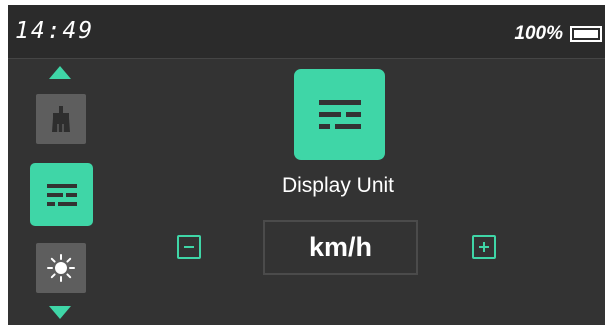 The width and height of the screenshot is (605, 325). I want to click on setting-icon-tile, so click(339, 114).